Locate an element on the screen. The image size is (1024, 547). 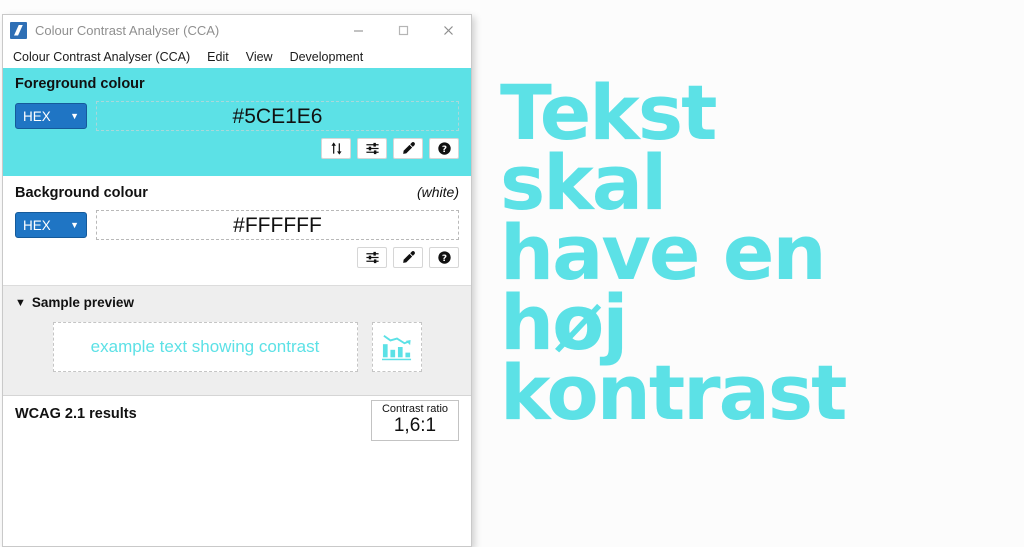
foreground-format-select: HEX ▼ is located at coordinates (51, 116).